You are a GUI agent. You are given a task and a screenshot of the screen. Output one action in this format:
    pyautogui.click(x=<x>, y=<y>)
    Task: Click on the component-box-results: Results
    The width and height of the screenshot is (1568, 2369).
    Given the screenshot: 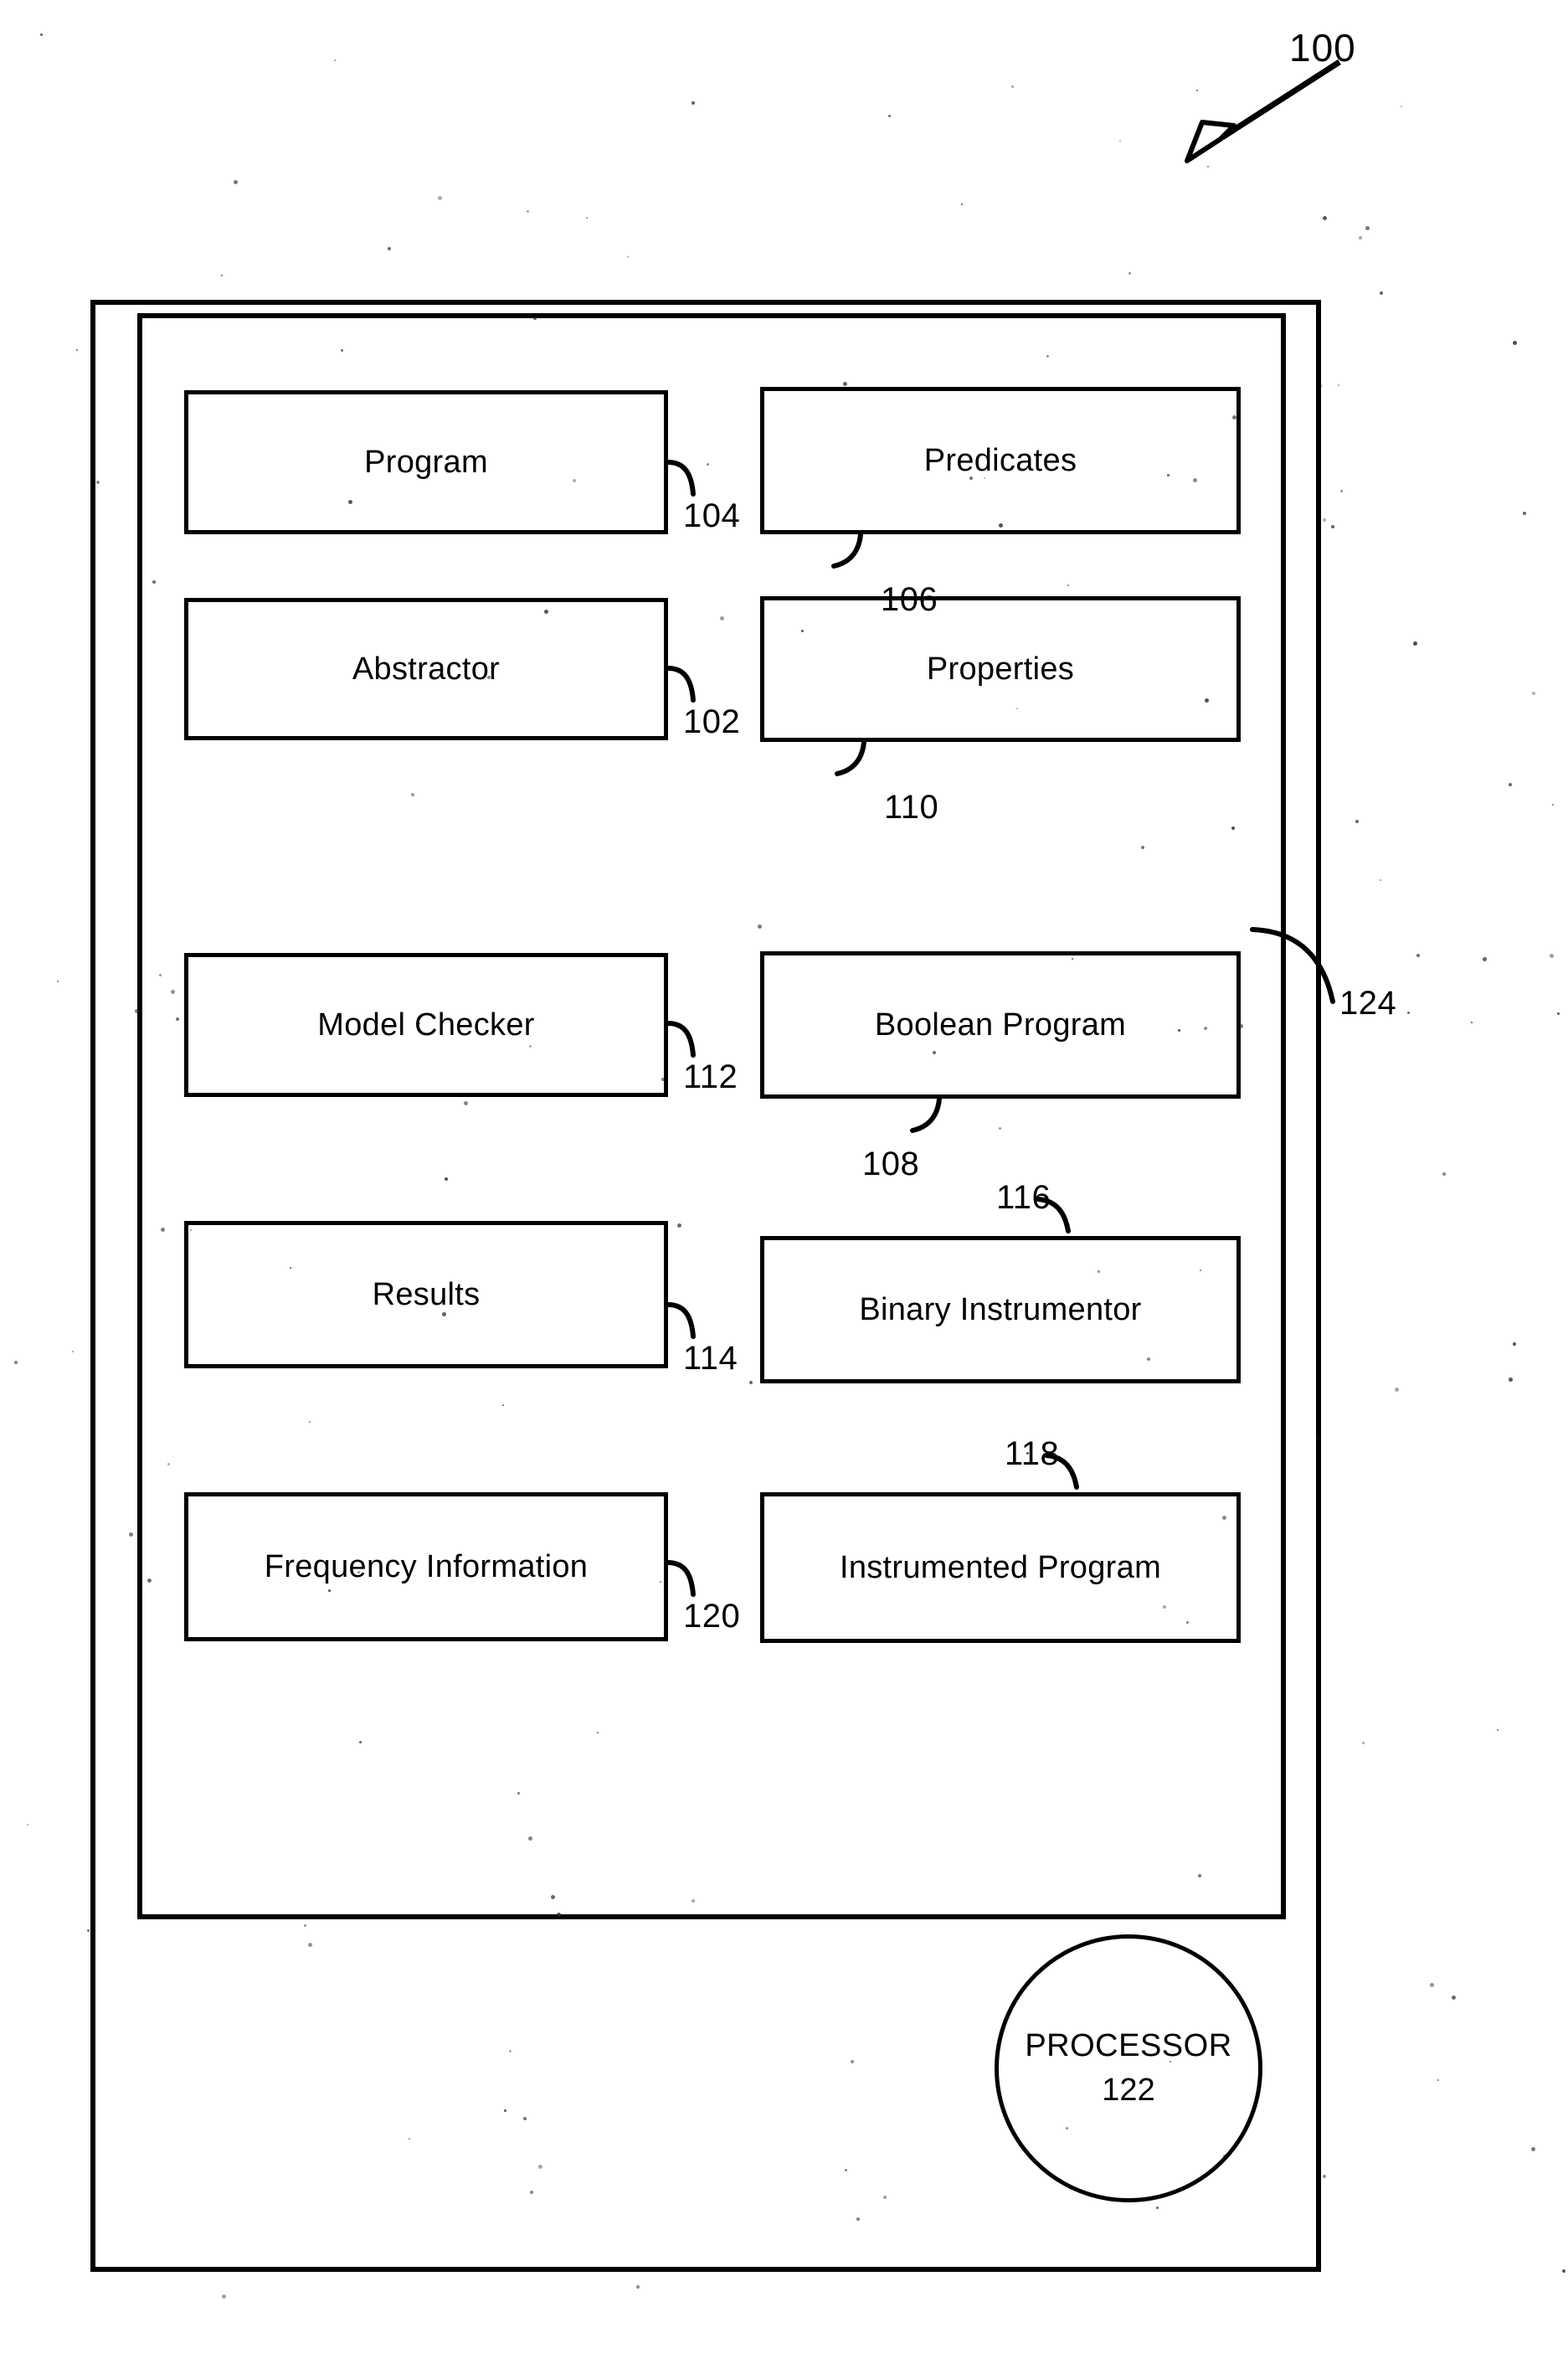 What is the action you would take?
    pyautogui.click(x=426, y=1294)
    